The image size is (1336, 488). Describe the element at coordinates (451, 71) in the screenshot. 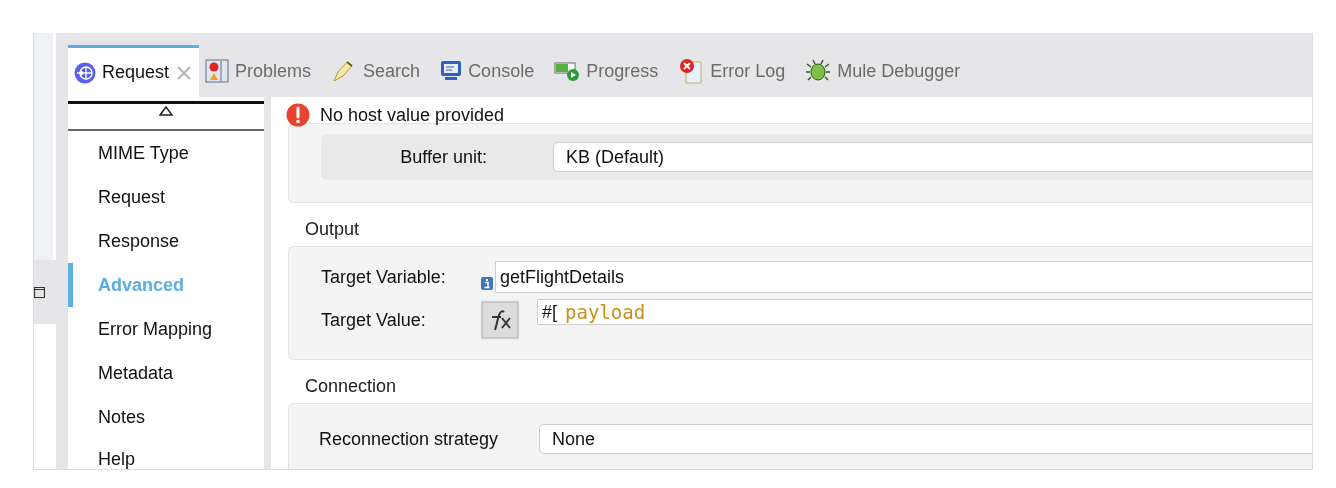

I see `monitor-icon` at that location.